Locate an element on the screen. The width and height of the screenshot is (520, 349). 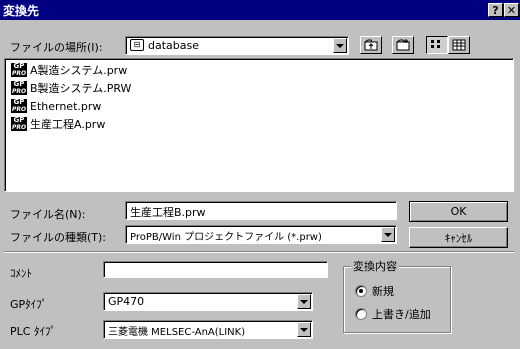
radio-selected-icon is located at coordinates (361, 291).